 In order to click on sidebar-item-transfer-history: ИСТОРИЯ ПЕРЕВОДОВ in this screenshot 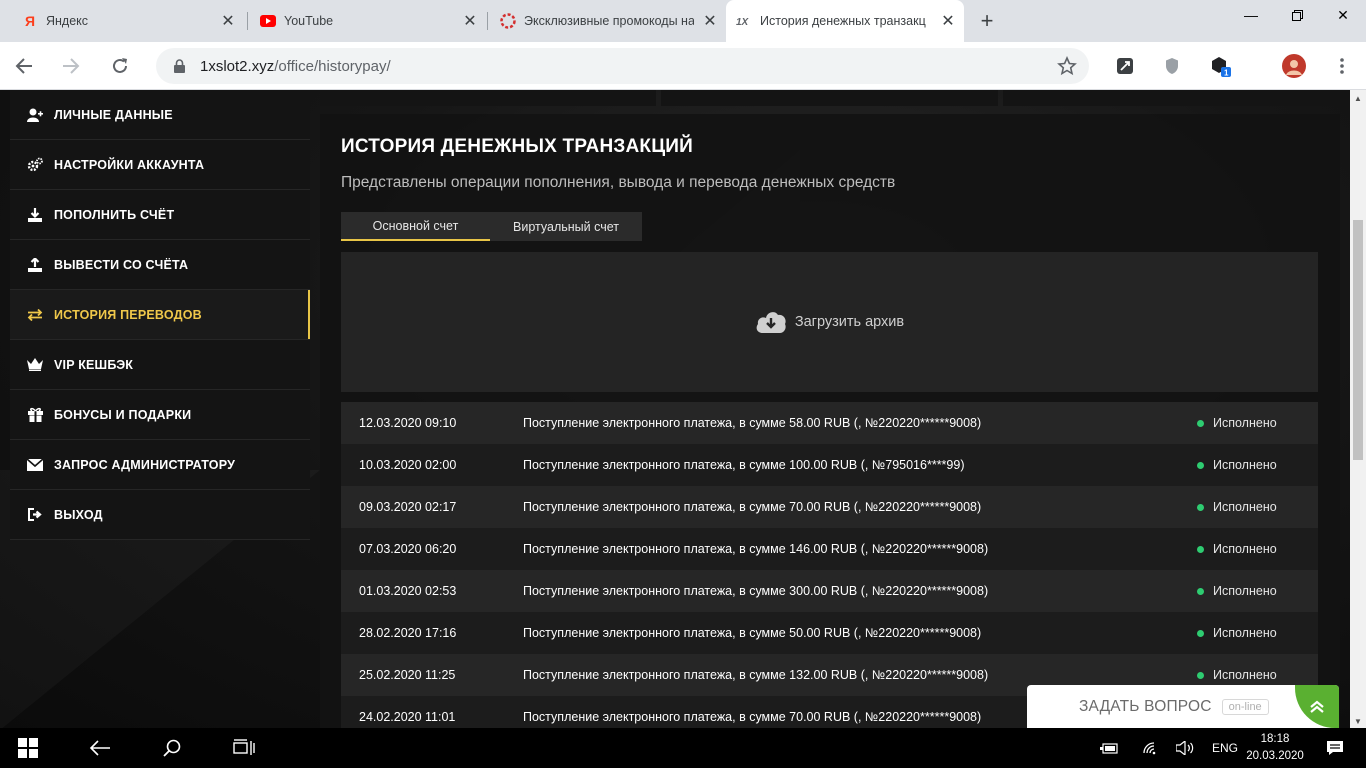, I will do `click(160, 315)`.